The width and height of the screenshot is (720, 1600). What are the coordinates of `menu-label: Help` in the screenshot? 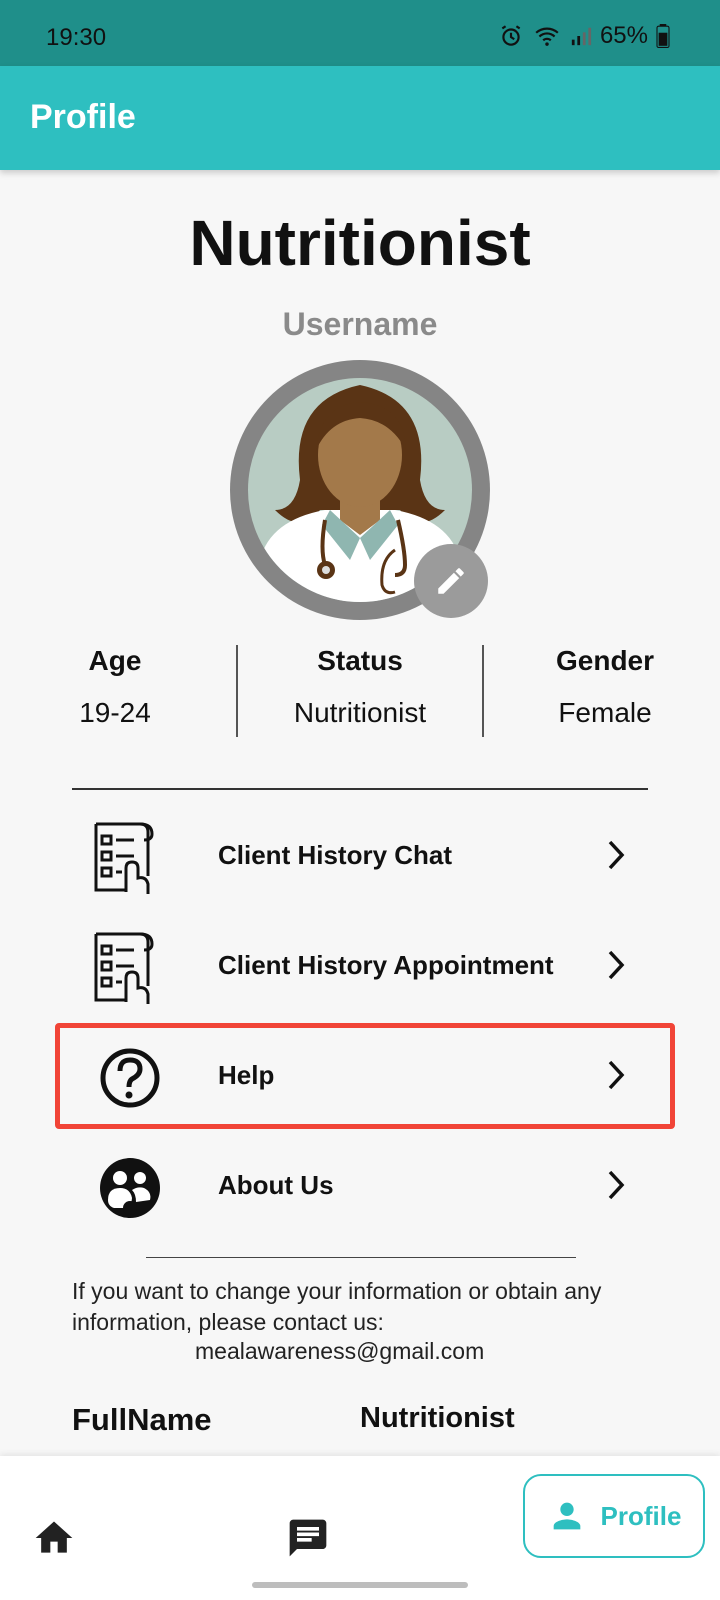 It's located at (246, 1075).